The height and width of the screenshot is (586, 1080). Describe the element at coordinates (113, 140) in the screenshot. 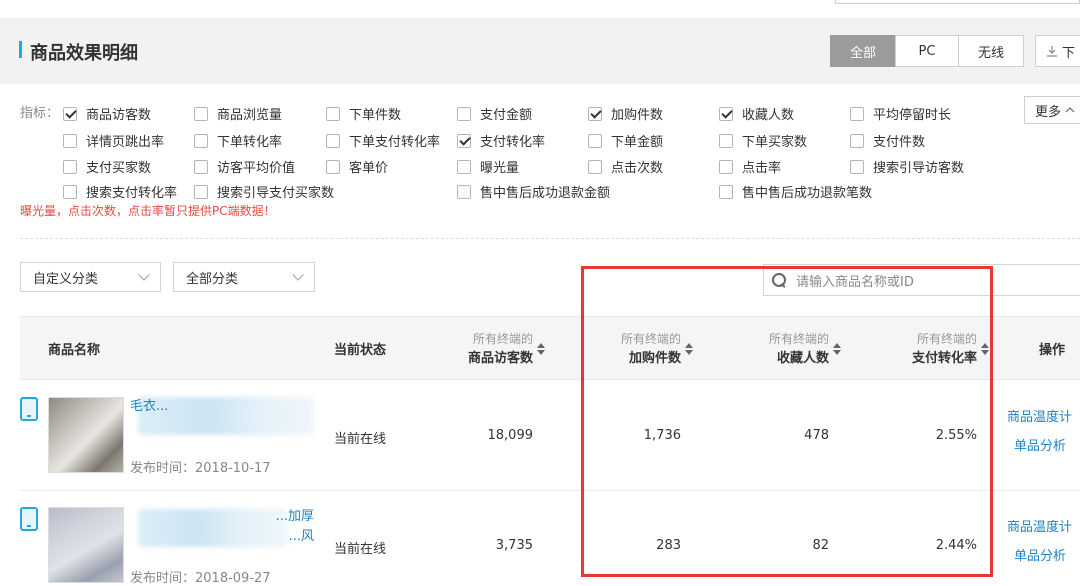

I see `metric-checkbox: 详情页跳出率` at that location.